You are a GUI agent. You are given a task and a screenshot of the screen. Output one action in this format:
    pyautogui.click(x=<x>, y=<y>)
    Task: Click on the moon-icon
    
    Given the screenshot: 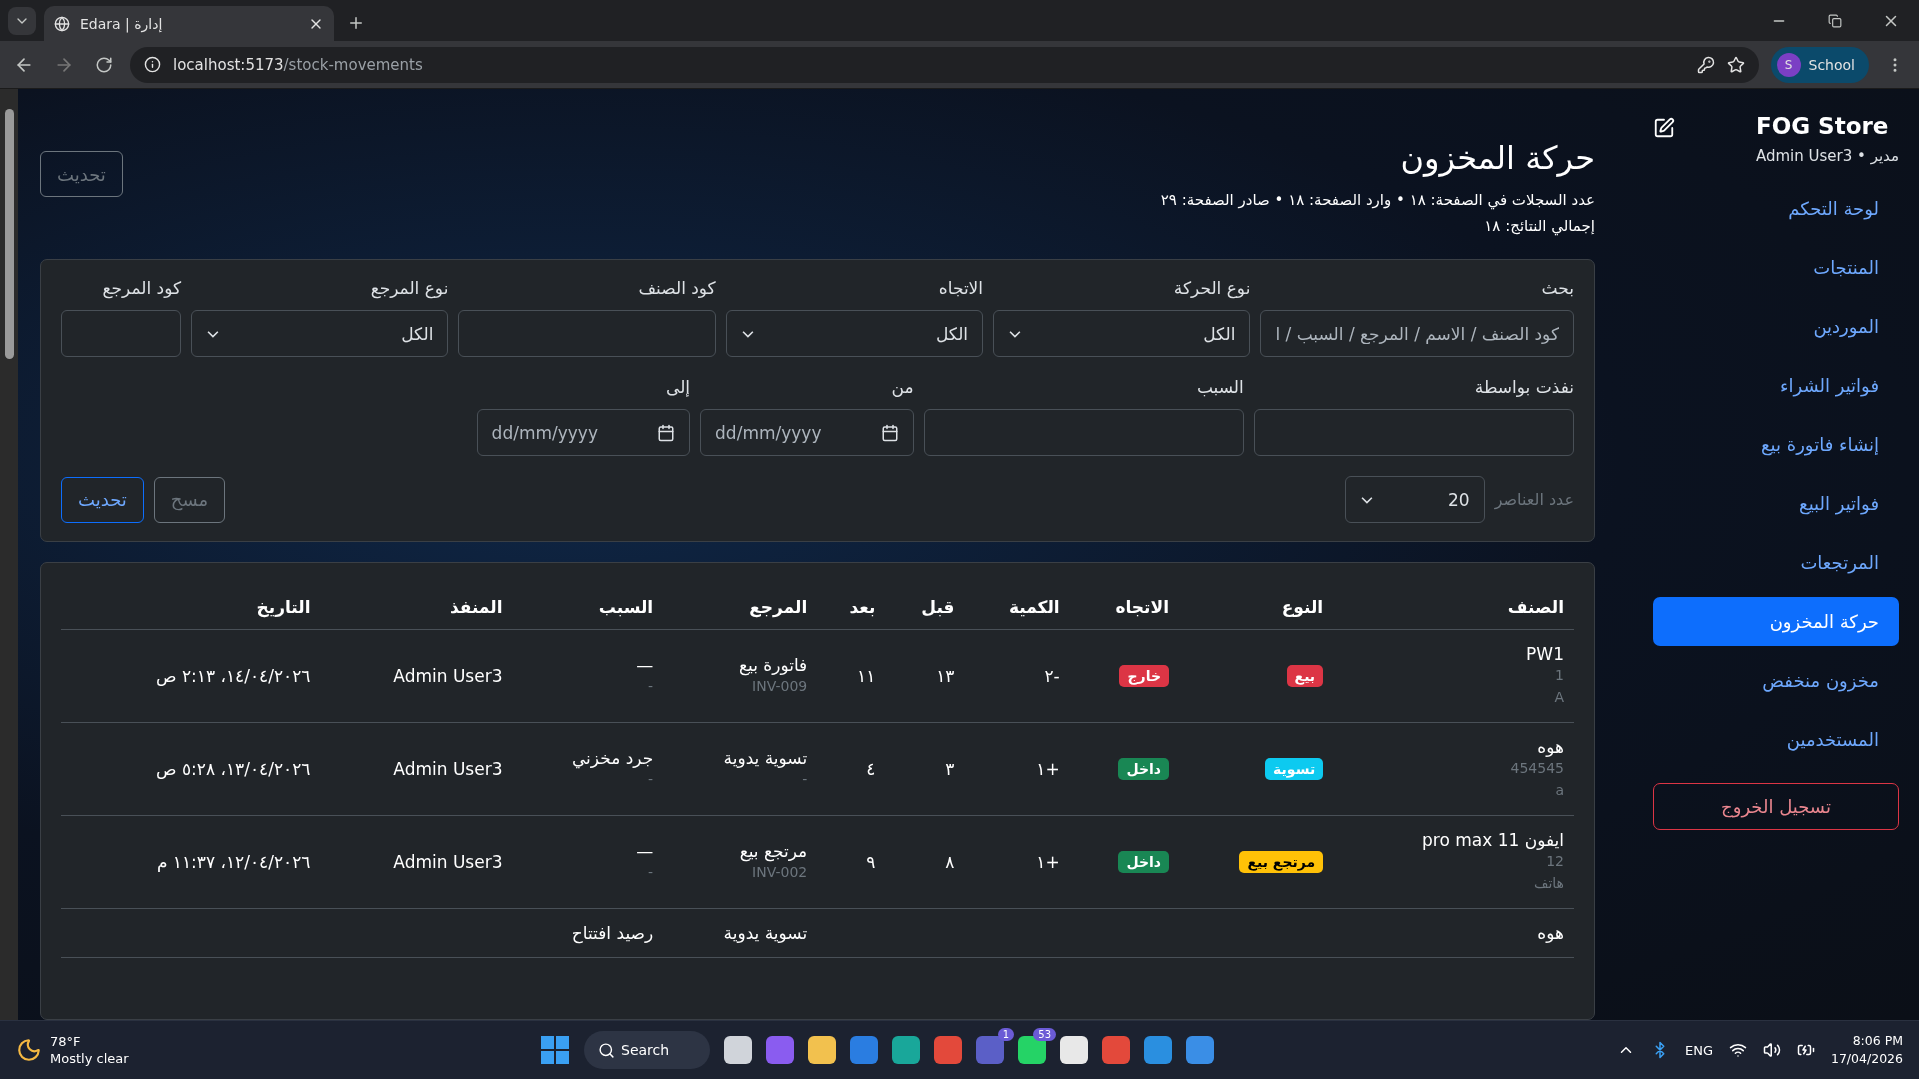 What is the action you would take?
    pyautogui.click(x=29, y=1050)
    